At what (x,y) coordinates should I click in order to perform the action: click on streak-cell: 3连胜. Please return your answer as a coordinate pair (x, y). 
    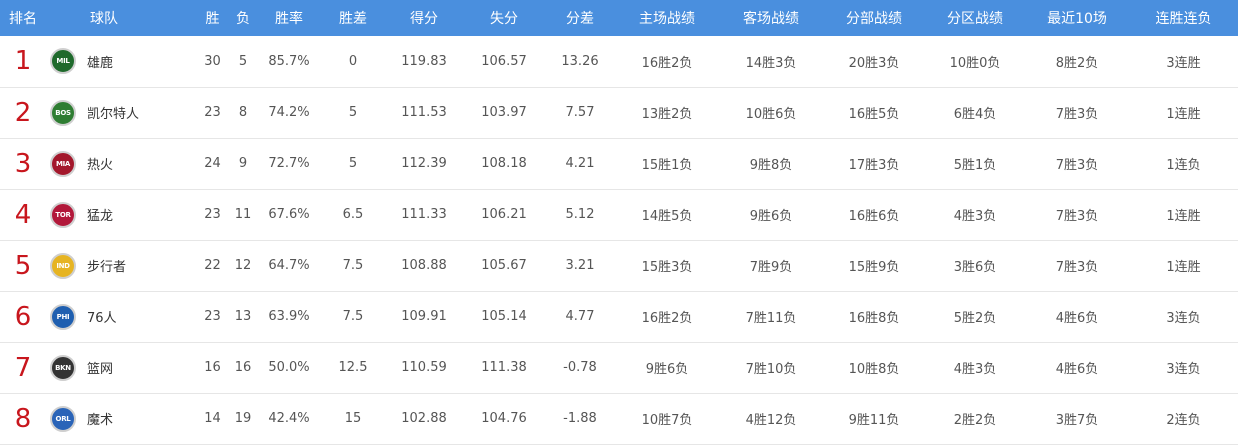
    Looking at the image, I should click on (1183, 63).